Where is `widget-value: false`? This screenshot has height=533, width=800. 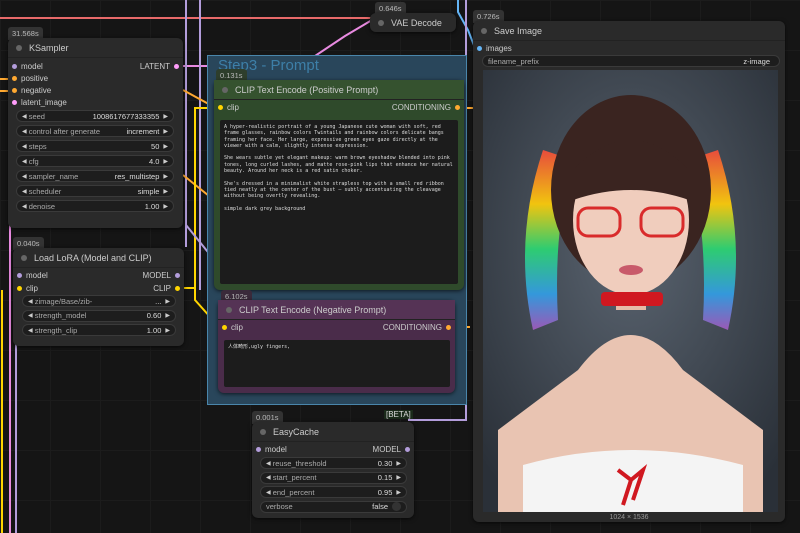 widget-value: false is located at coordinates (380, 506).